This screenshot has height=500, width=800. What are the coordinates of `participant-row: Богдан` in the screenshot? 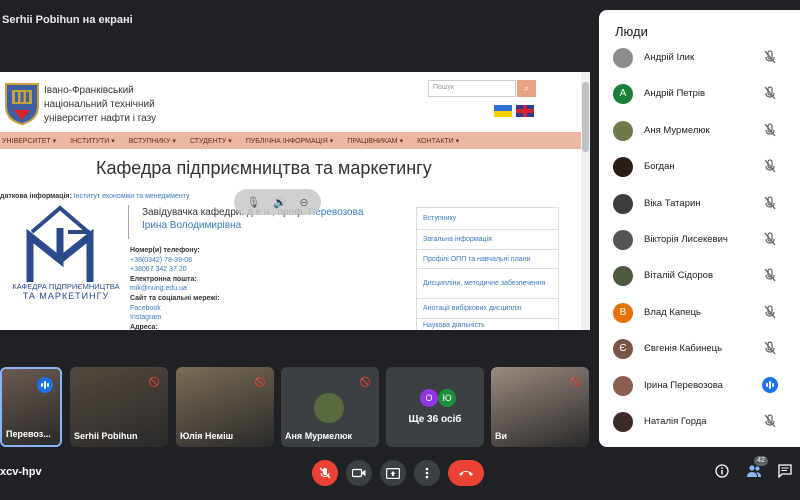 It's located at (699, 167).